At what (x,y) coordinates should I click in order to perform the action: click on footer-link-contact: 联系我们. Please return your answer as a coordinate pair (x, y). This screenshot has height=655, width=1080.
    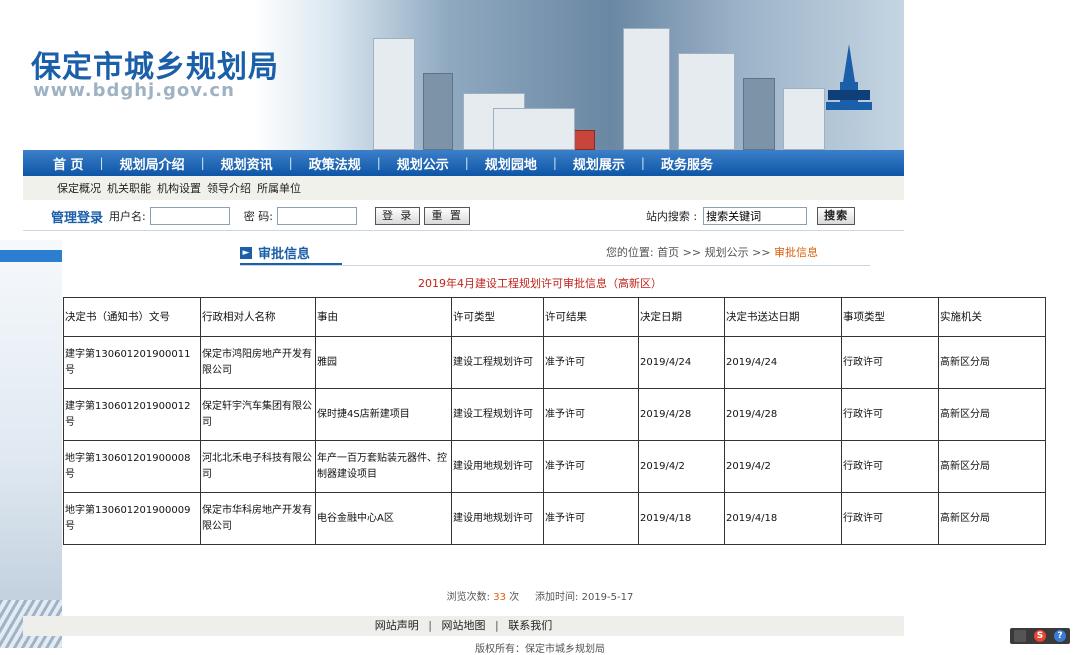
    Looking at the image, I should click on (530, 625).